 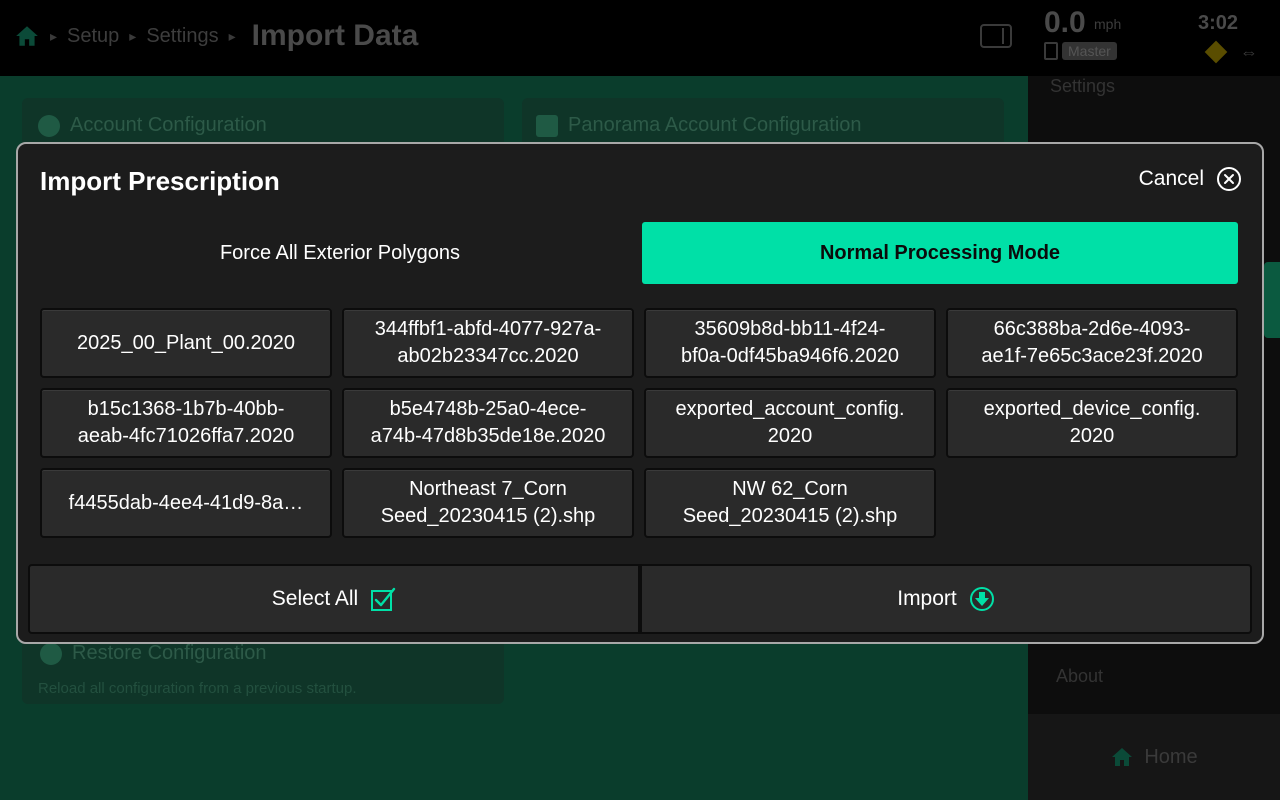 I want to click on home-button: Home, so click(x=1154, y=757).